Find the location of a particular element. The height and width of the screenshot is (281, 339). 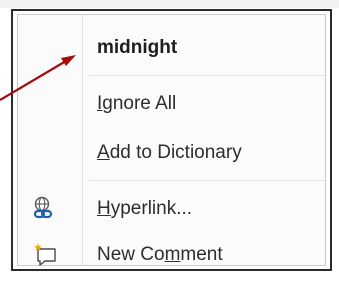

ignore-all-label: Ignore All is located at coordinates (137, 103).